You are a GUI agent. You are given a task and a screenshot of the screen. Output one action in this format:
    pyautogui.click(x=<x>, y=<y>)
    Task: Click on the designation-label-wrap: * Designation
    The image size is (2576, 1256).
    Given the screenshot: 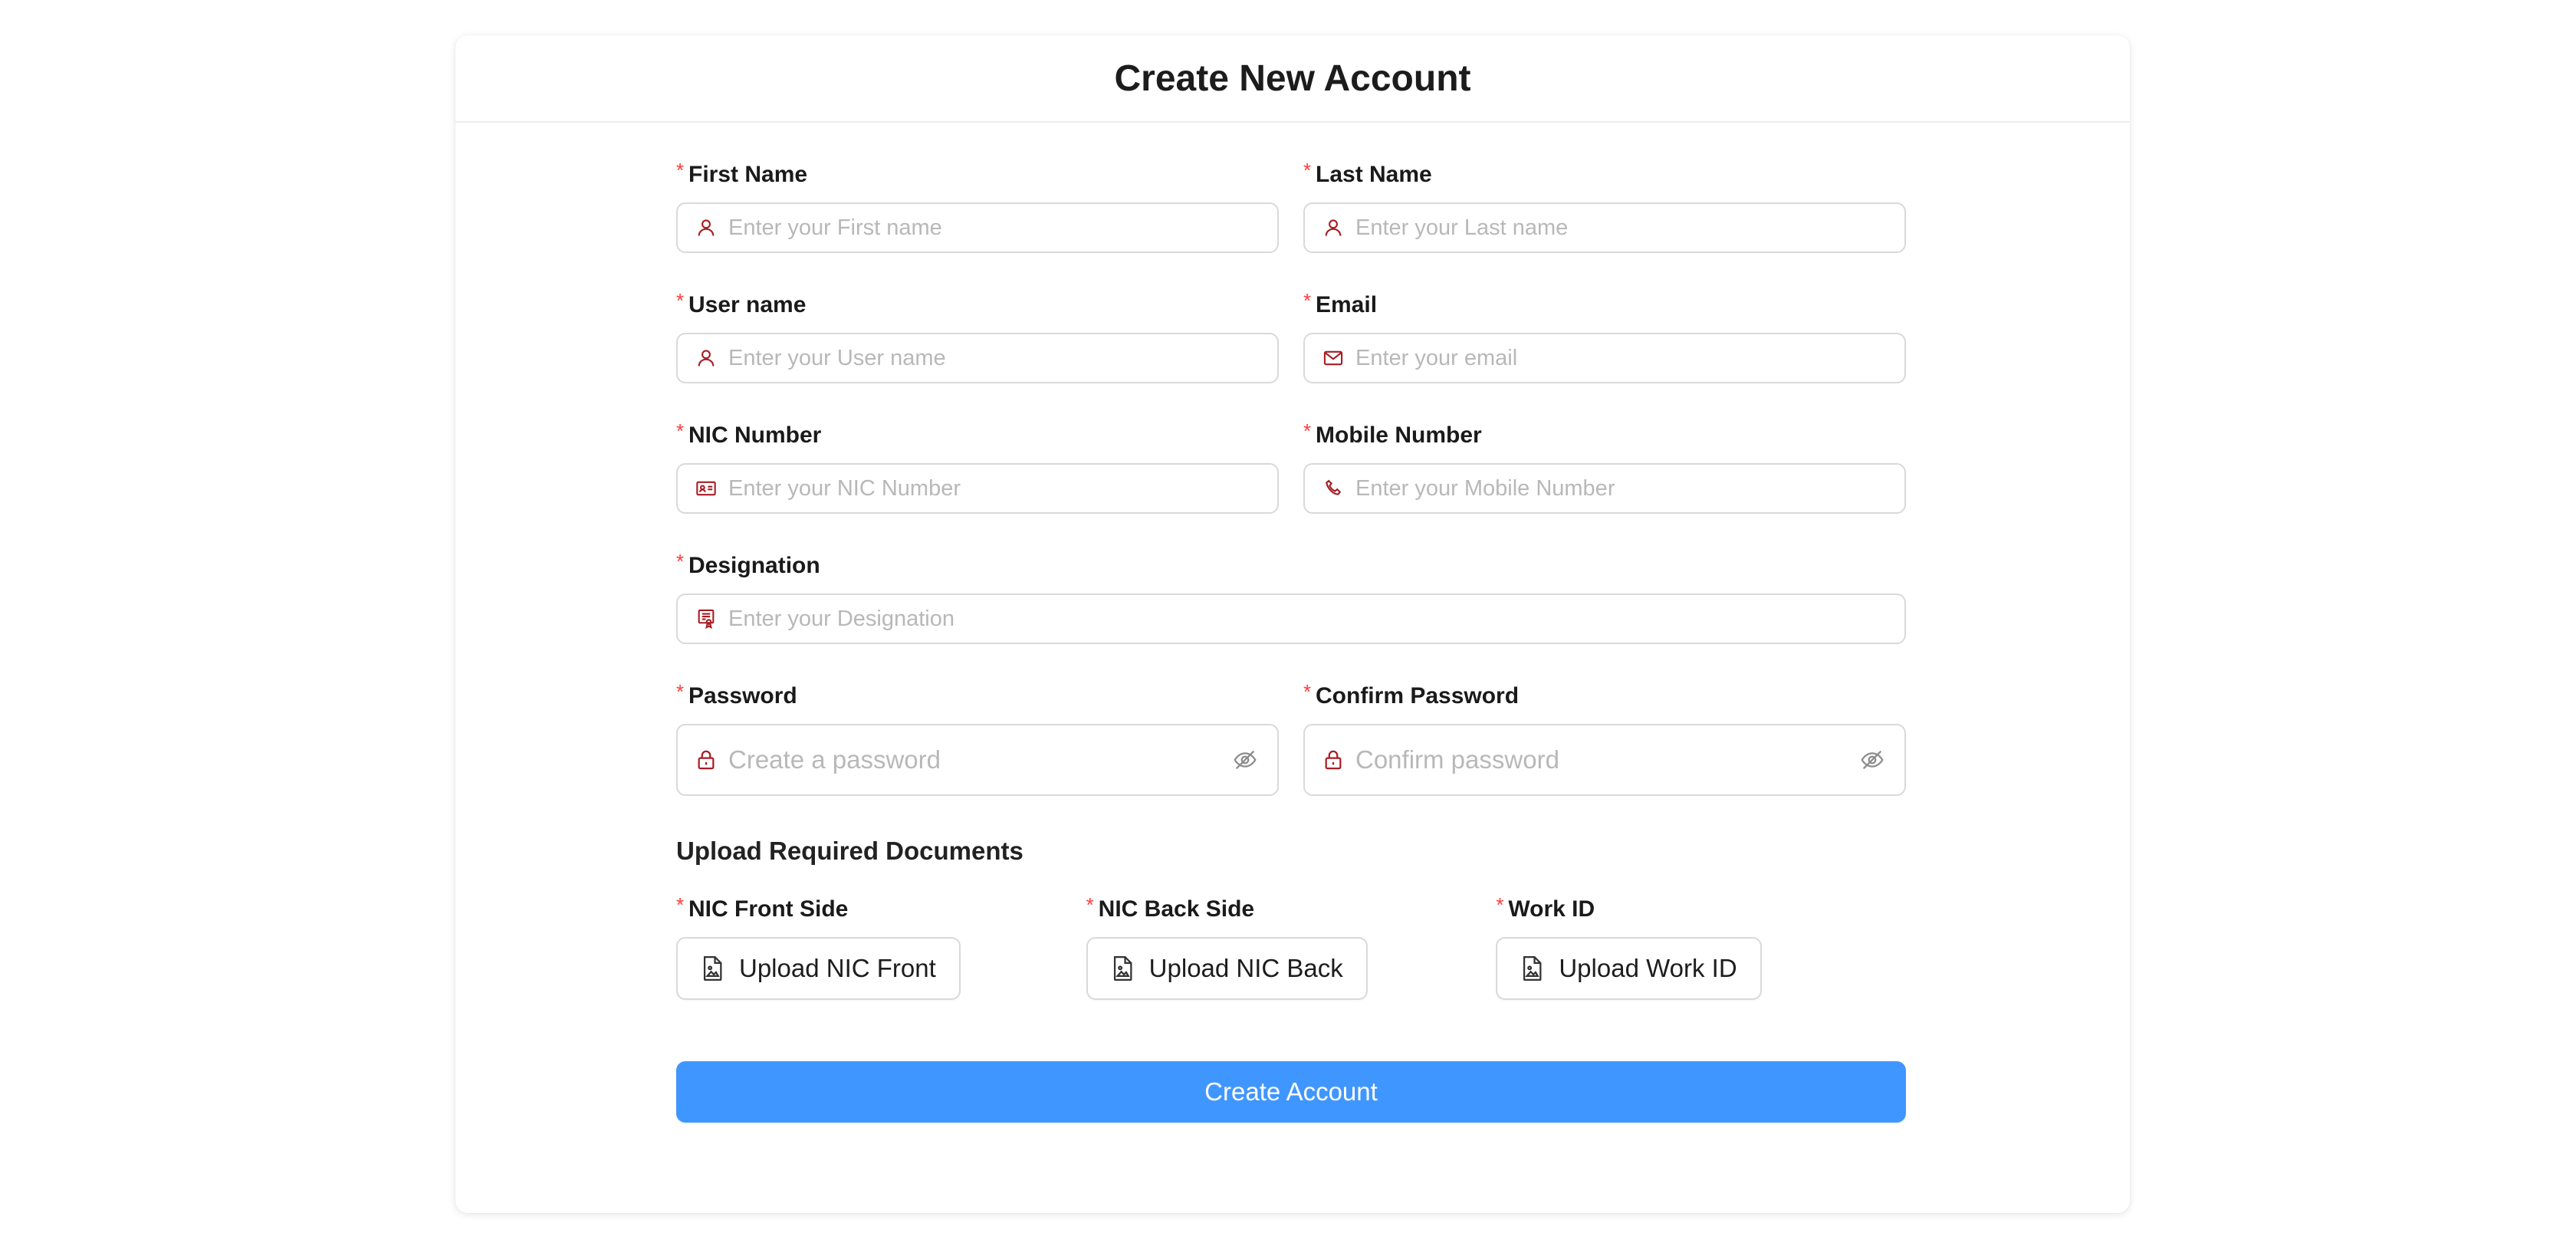 What is the action you would take?
    pyautogui.click(x=1291, y=565)
    